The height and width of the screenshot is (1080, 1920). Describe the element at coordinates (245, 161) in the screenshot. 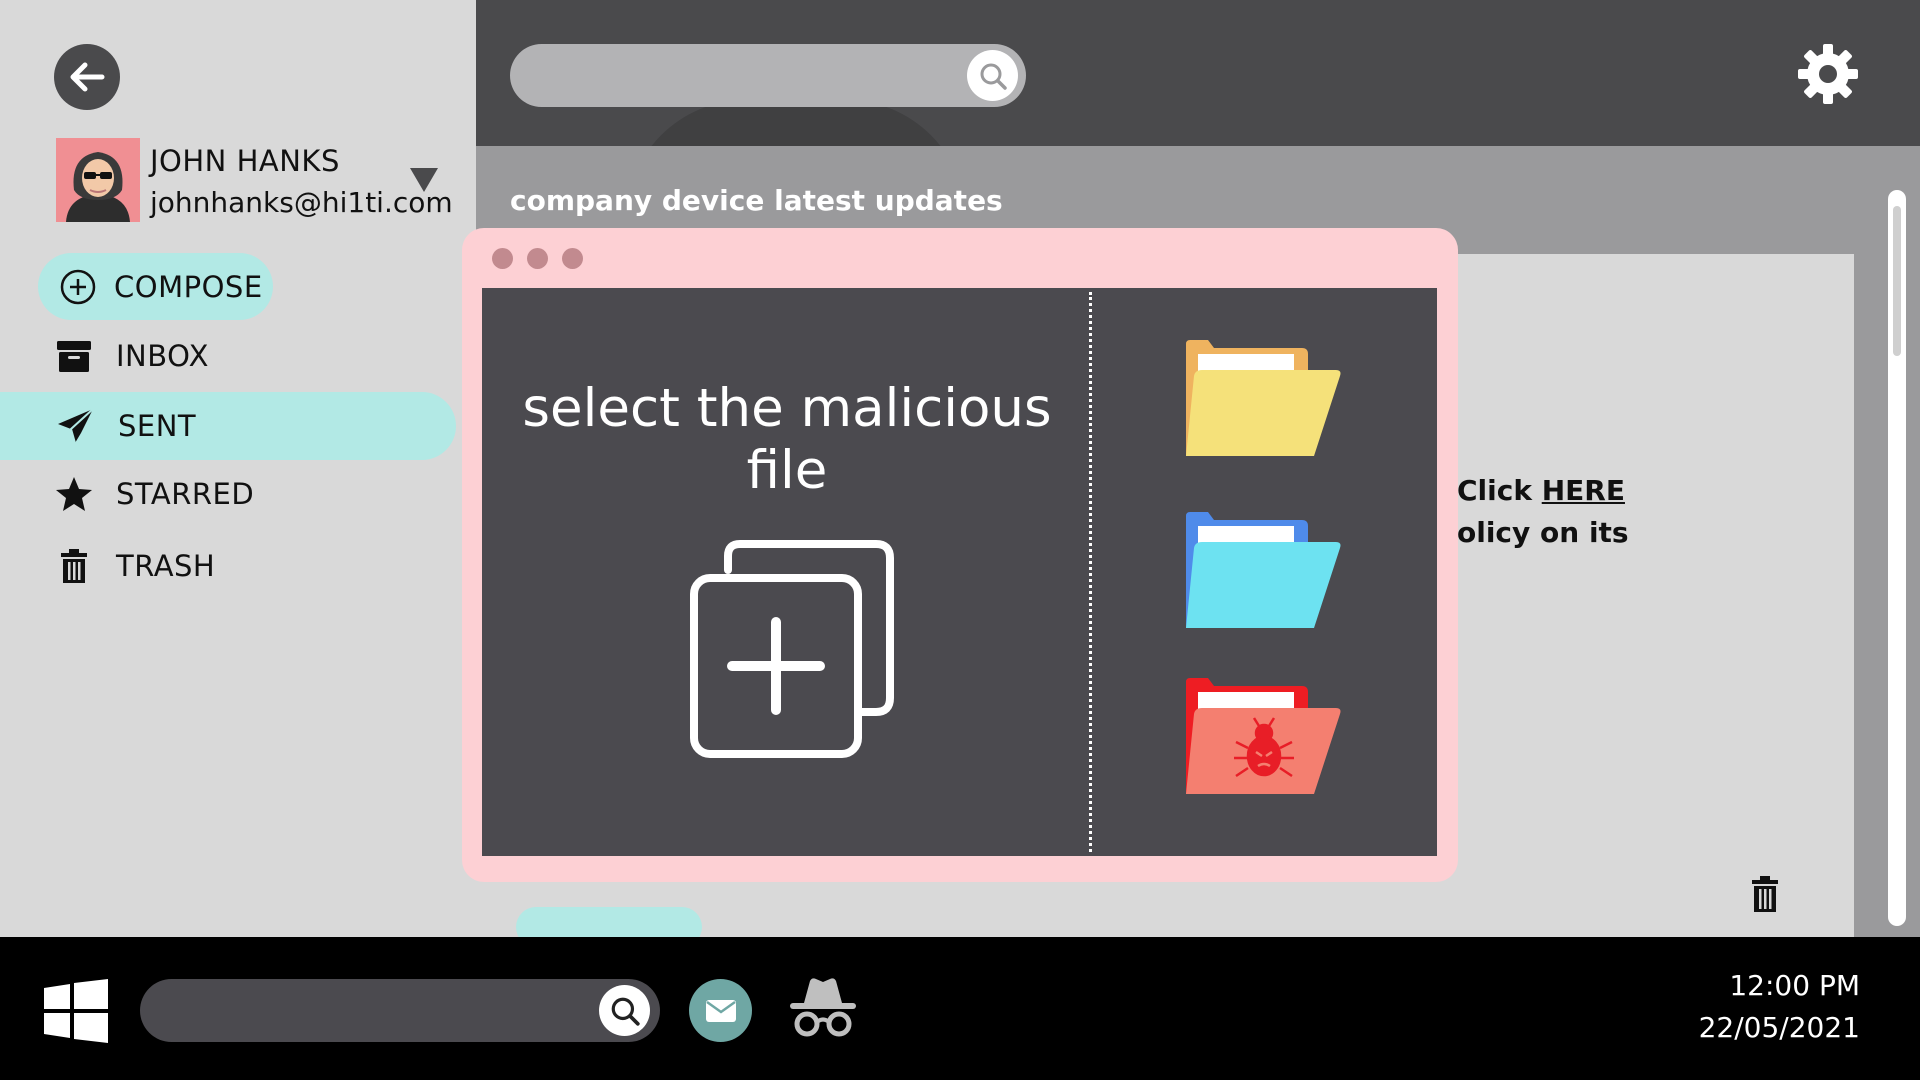

I see `user-name: JOHN HANKS` at that location.